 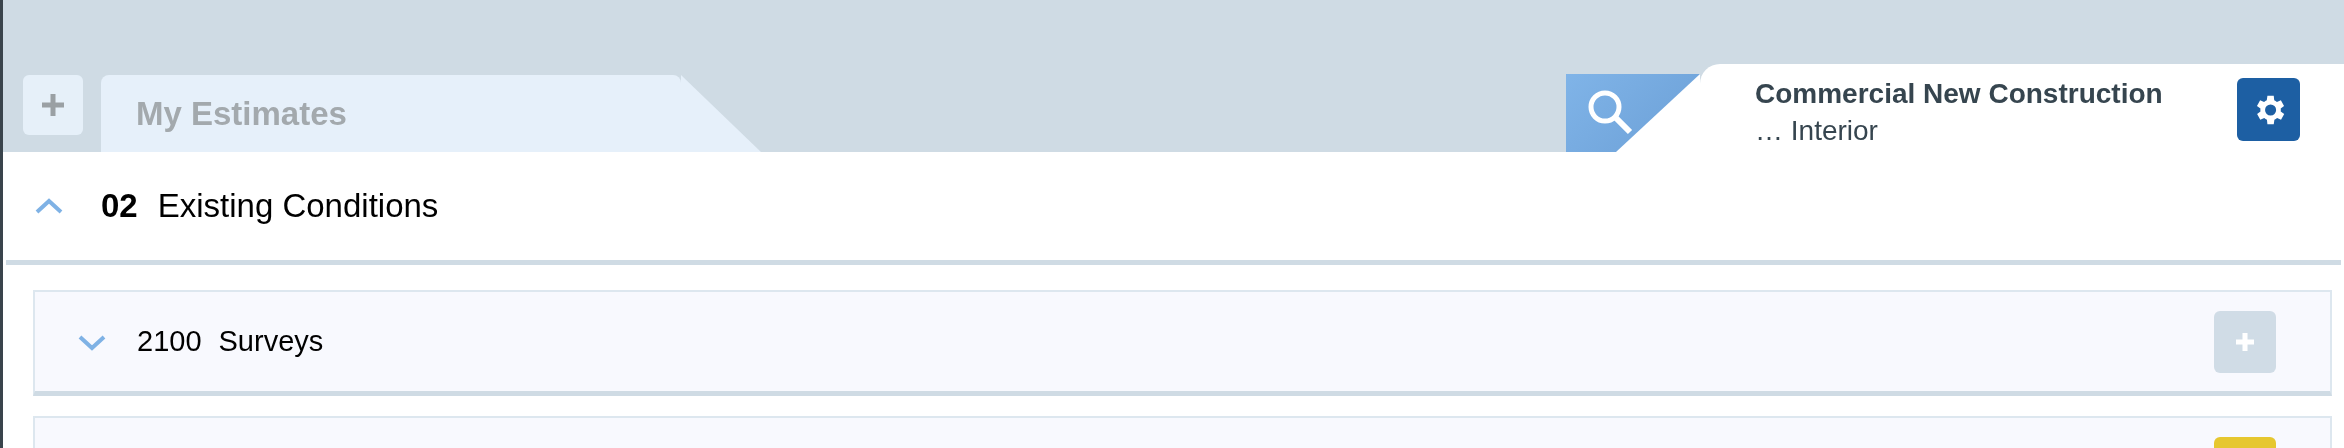 What do you see at coordinates (271, 341) in the screenshot?
I see `subsection-title: Surveys` at bounding box center [271, 341].